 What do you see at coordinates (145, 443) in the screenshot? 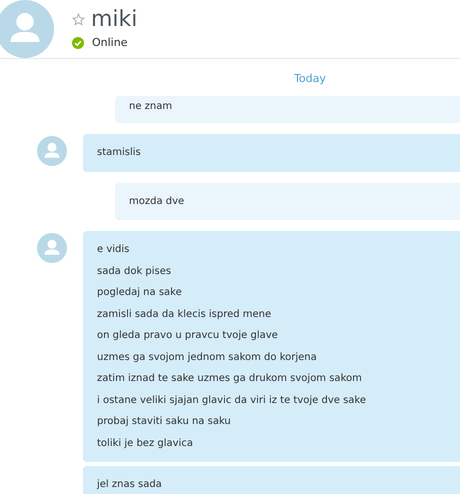
I see `message-text: toliki je bez glavica` at bounding box center [145, 443].